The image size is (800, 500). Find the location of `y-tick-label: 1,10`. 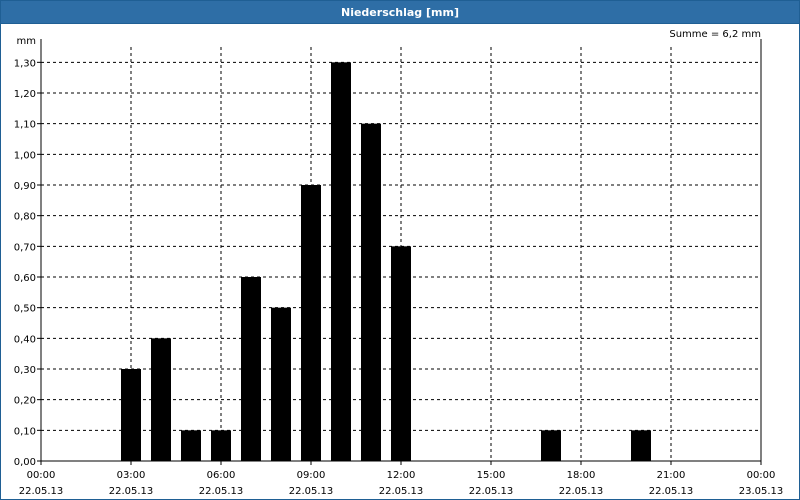

y-tick-label: 1,10 is located at coordinates (25, 125).